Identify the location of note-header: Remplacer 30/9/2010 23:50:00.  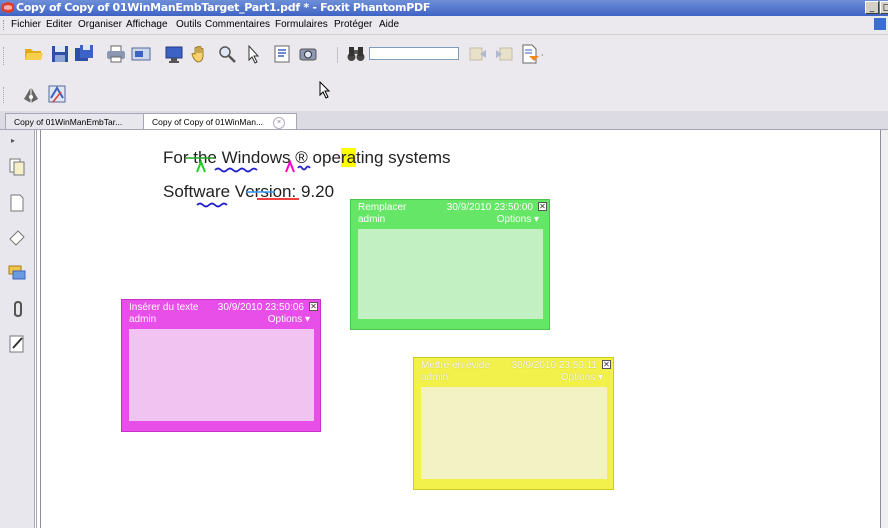
(451, 208).